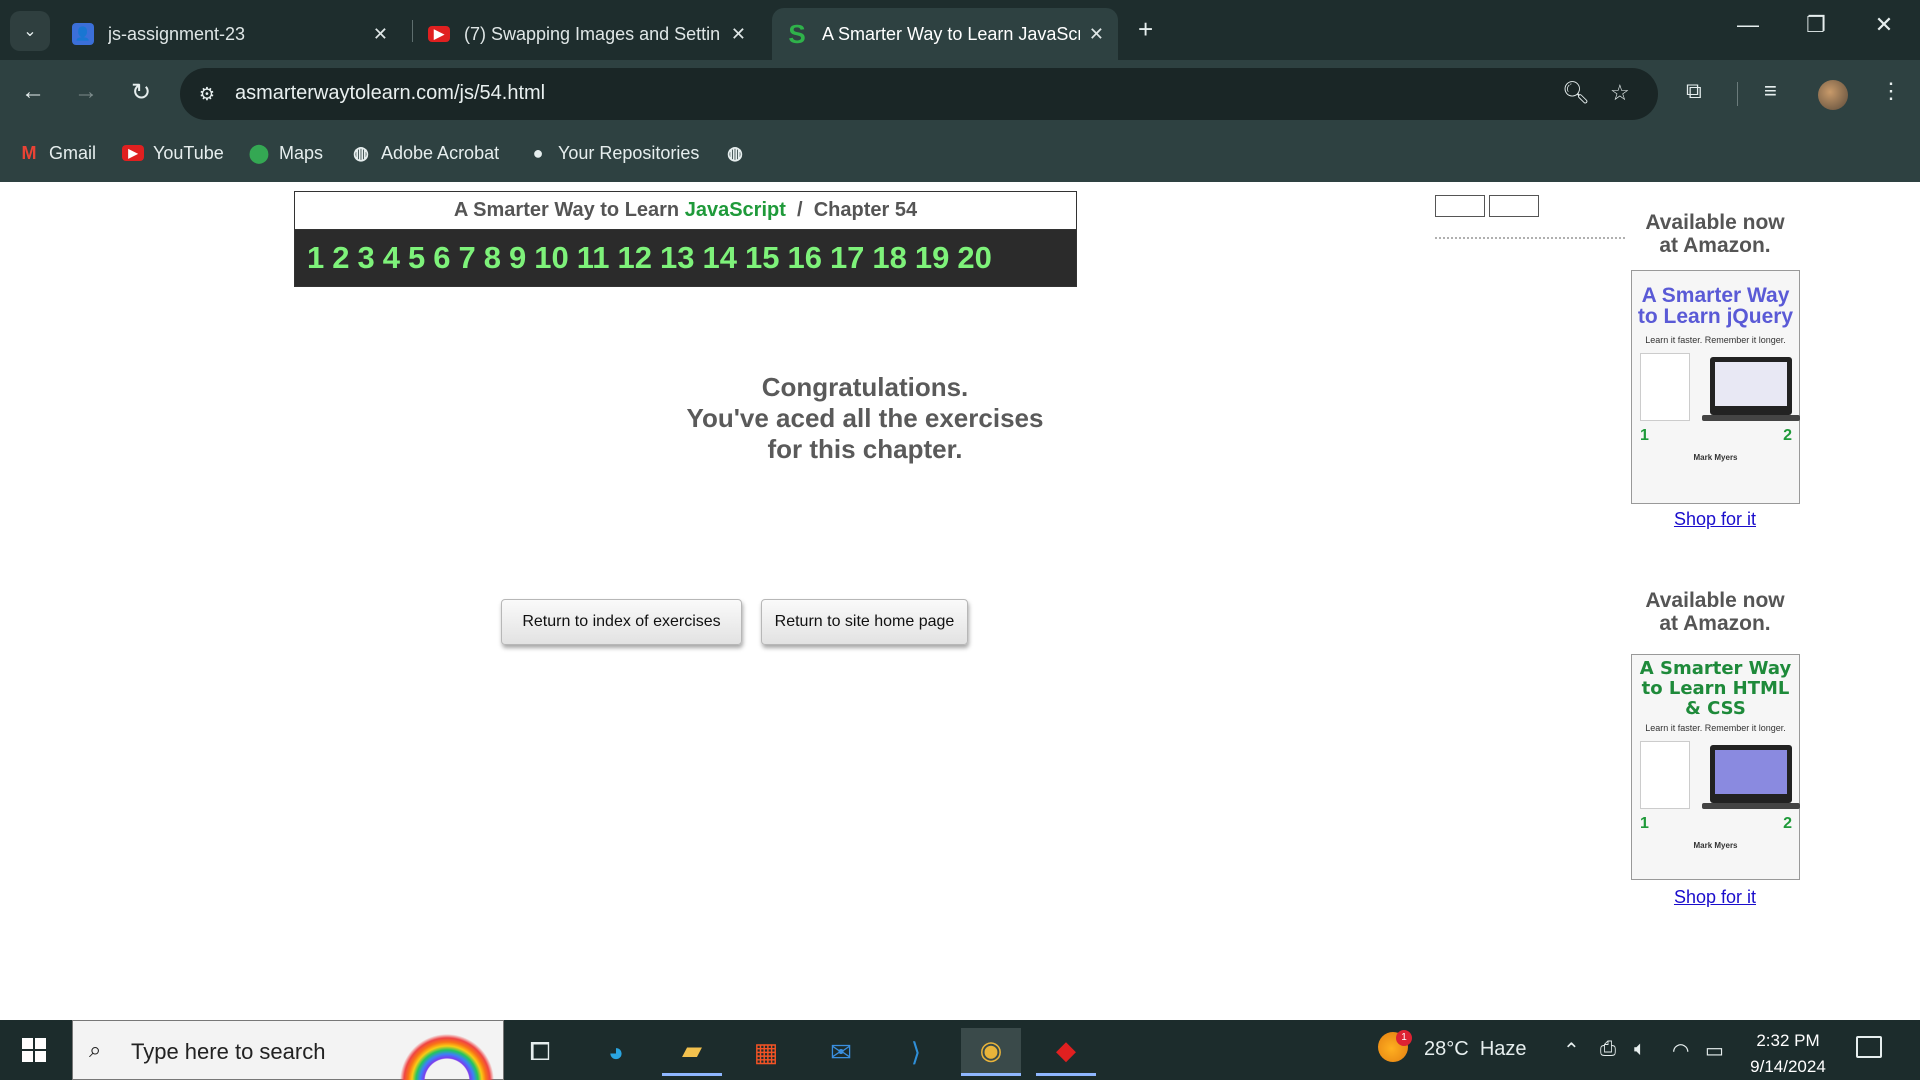 The height and width of the screenshot is (1080, 1920). Describe the element at coordinates (1884, 25) in the screenshot. I see `window-close-button: ✕` at that location.